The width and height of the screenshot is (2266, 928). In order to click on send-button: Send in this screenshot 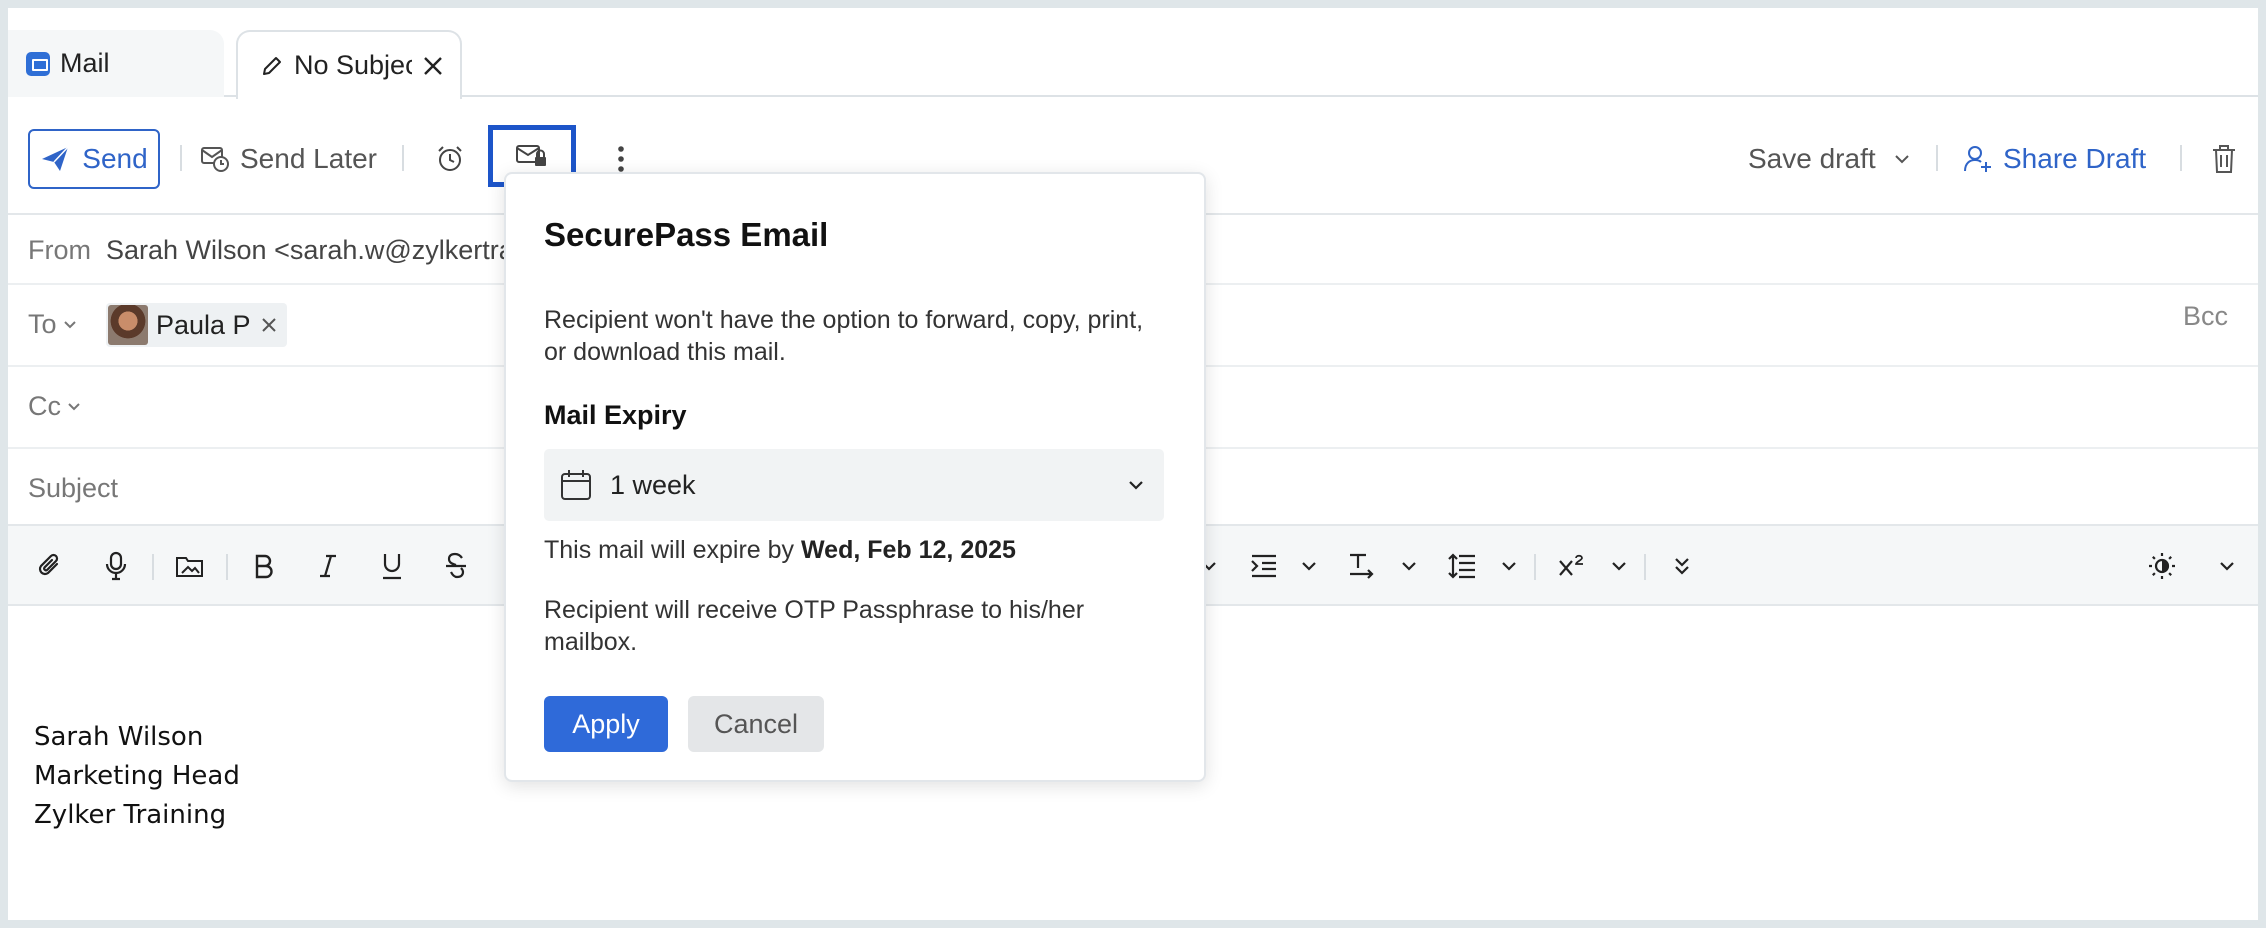, I will do `click(94, 159)`.